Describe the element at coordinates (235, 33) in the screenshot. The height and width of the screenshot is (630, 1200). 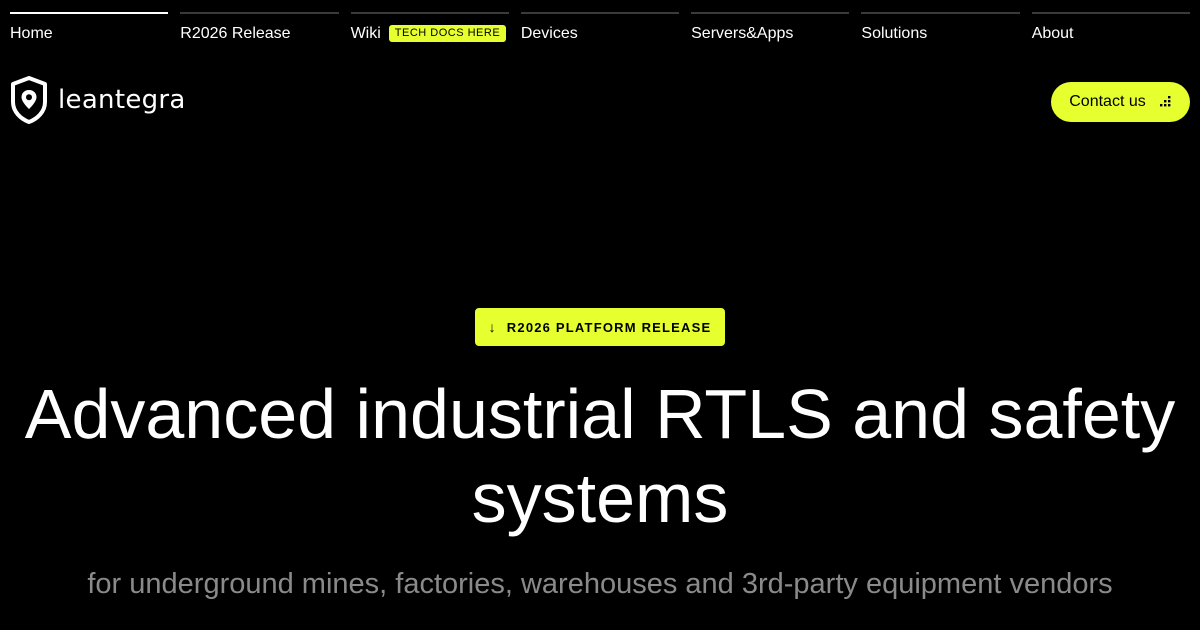
I see `nav-item-label: R2026 Release` at that location.